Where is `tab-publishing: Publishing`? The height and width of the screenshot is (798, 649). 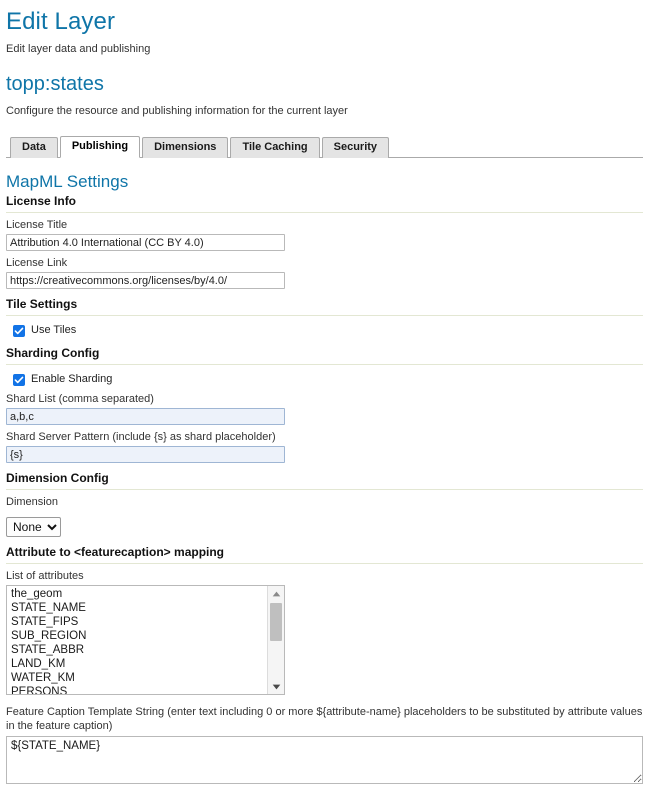
tab-publishing: Publishing is located at coordinates (100, 147).